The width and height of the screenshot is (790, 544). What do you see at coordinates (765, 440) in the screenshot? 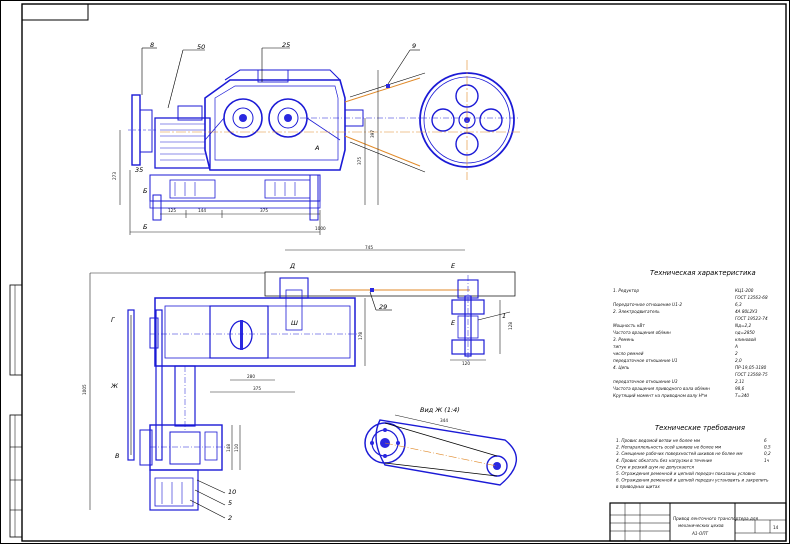
I see `tech-req-row-value: 6` at bounding box center [765, 440].